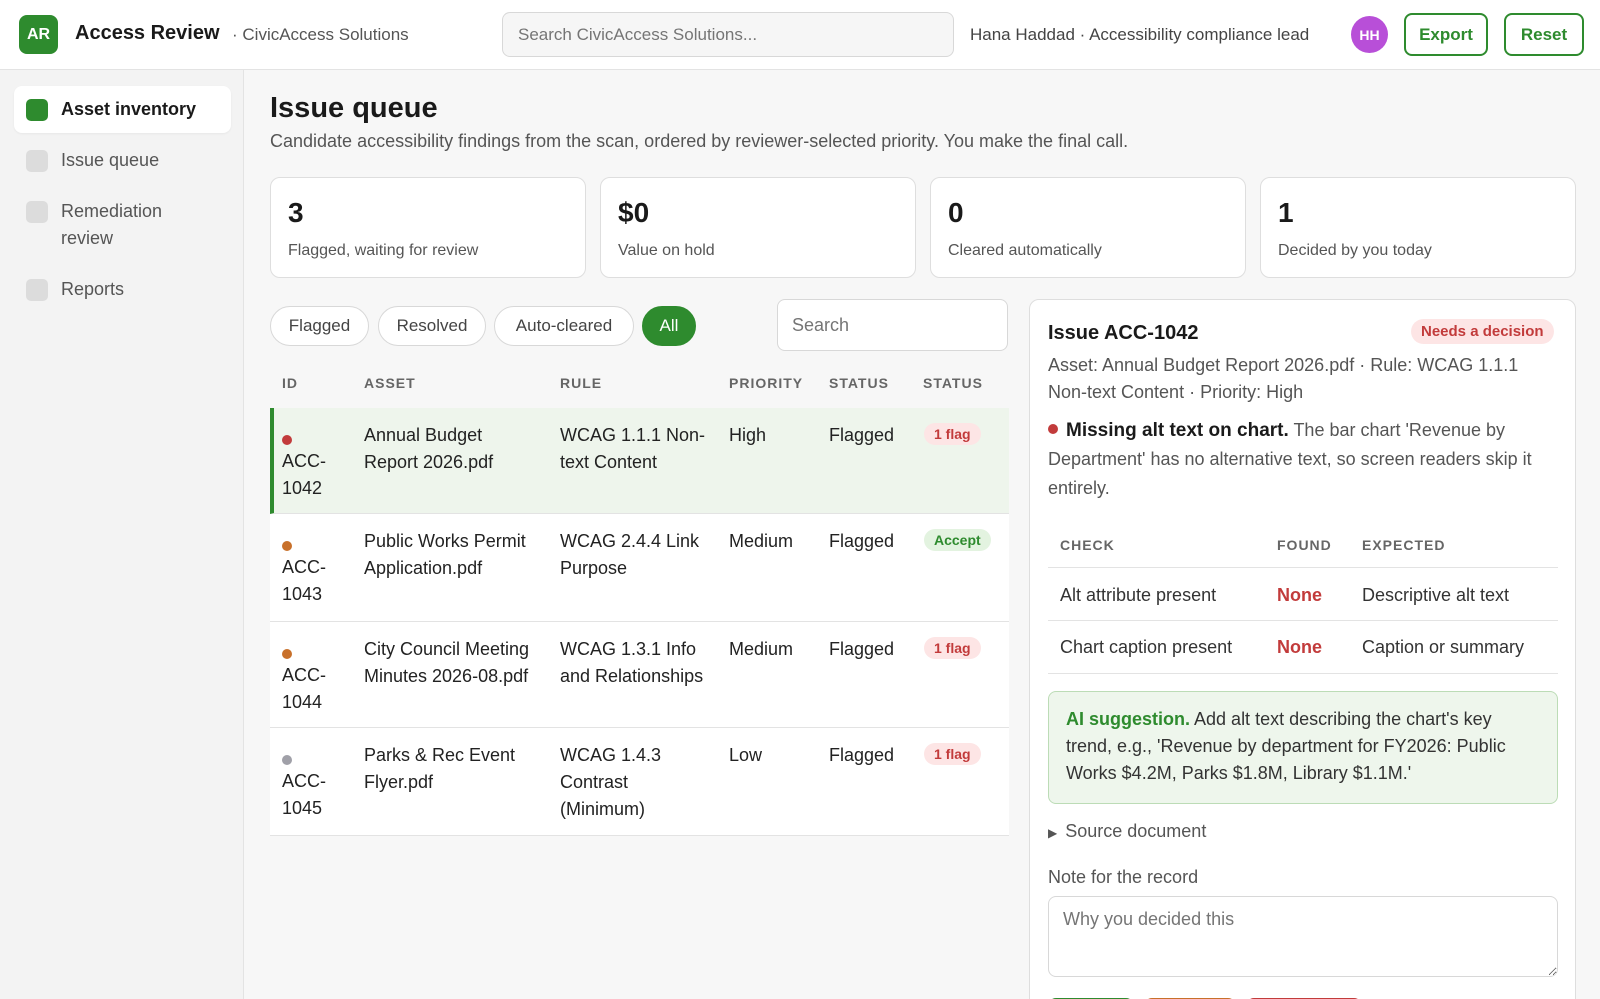 Image resolution: width=1600 pixels, height=999 pixels. What do you see at coordinates (957, 540) in the screenshot?
I see `status-badge: Accept` at bounding box center [957, 540].